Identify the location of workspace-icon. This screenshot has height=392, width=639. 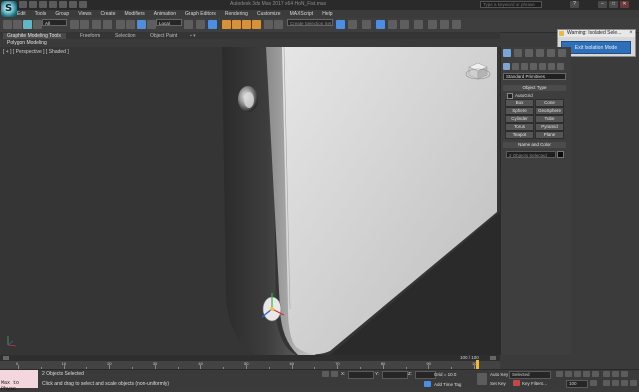
(83, 4).